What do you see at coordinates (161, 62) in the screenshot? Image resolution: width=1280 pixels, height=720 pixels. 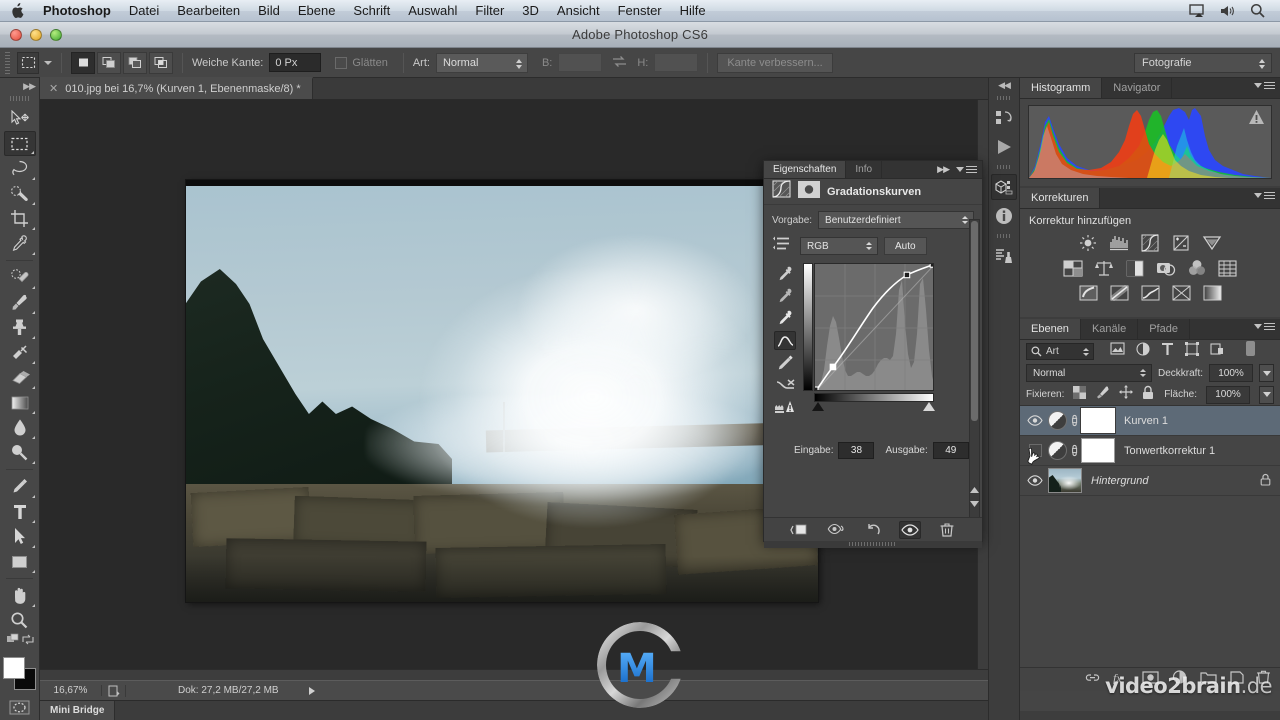 I see `intersect-selection-button` at bounding box center [161, 62].